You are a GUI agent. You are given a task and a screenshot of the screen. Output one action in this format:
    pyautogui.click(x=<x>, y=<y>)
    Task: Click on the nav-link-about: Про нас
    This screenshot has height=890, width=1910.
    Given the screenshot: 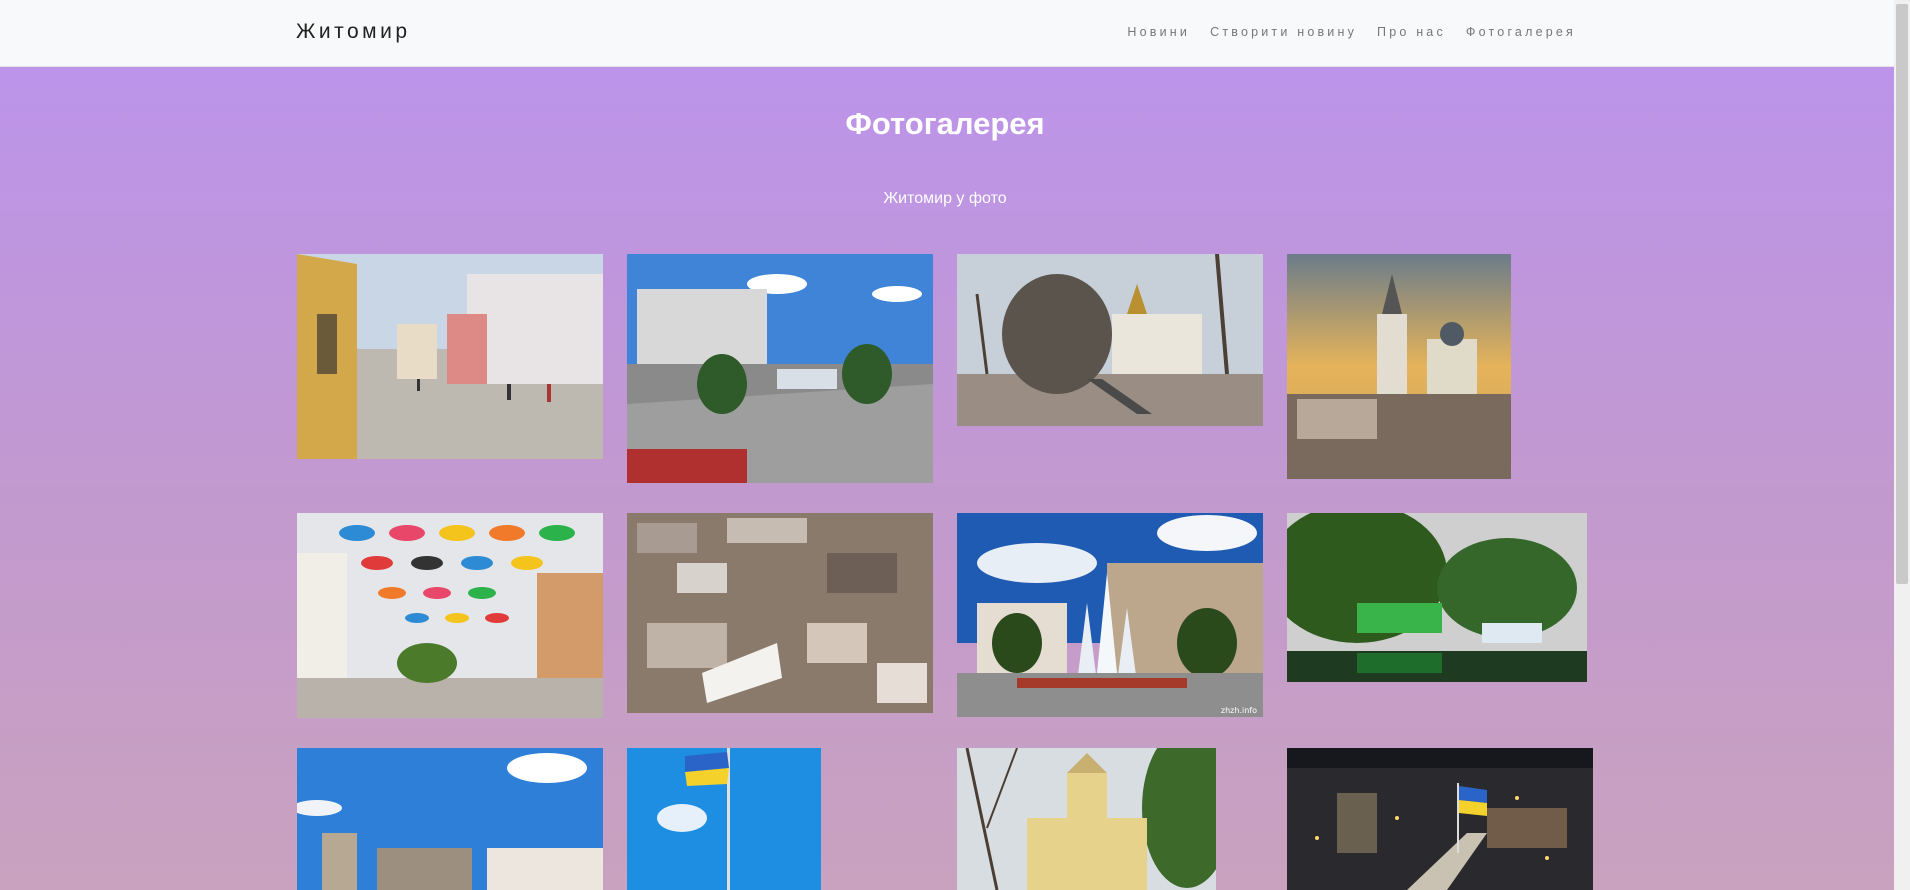 What is the action you would take?
    pyautogui.click(x=1411, y=32)
    